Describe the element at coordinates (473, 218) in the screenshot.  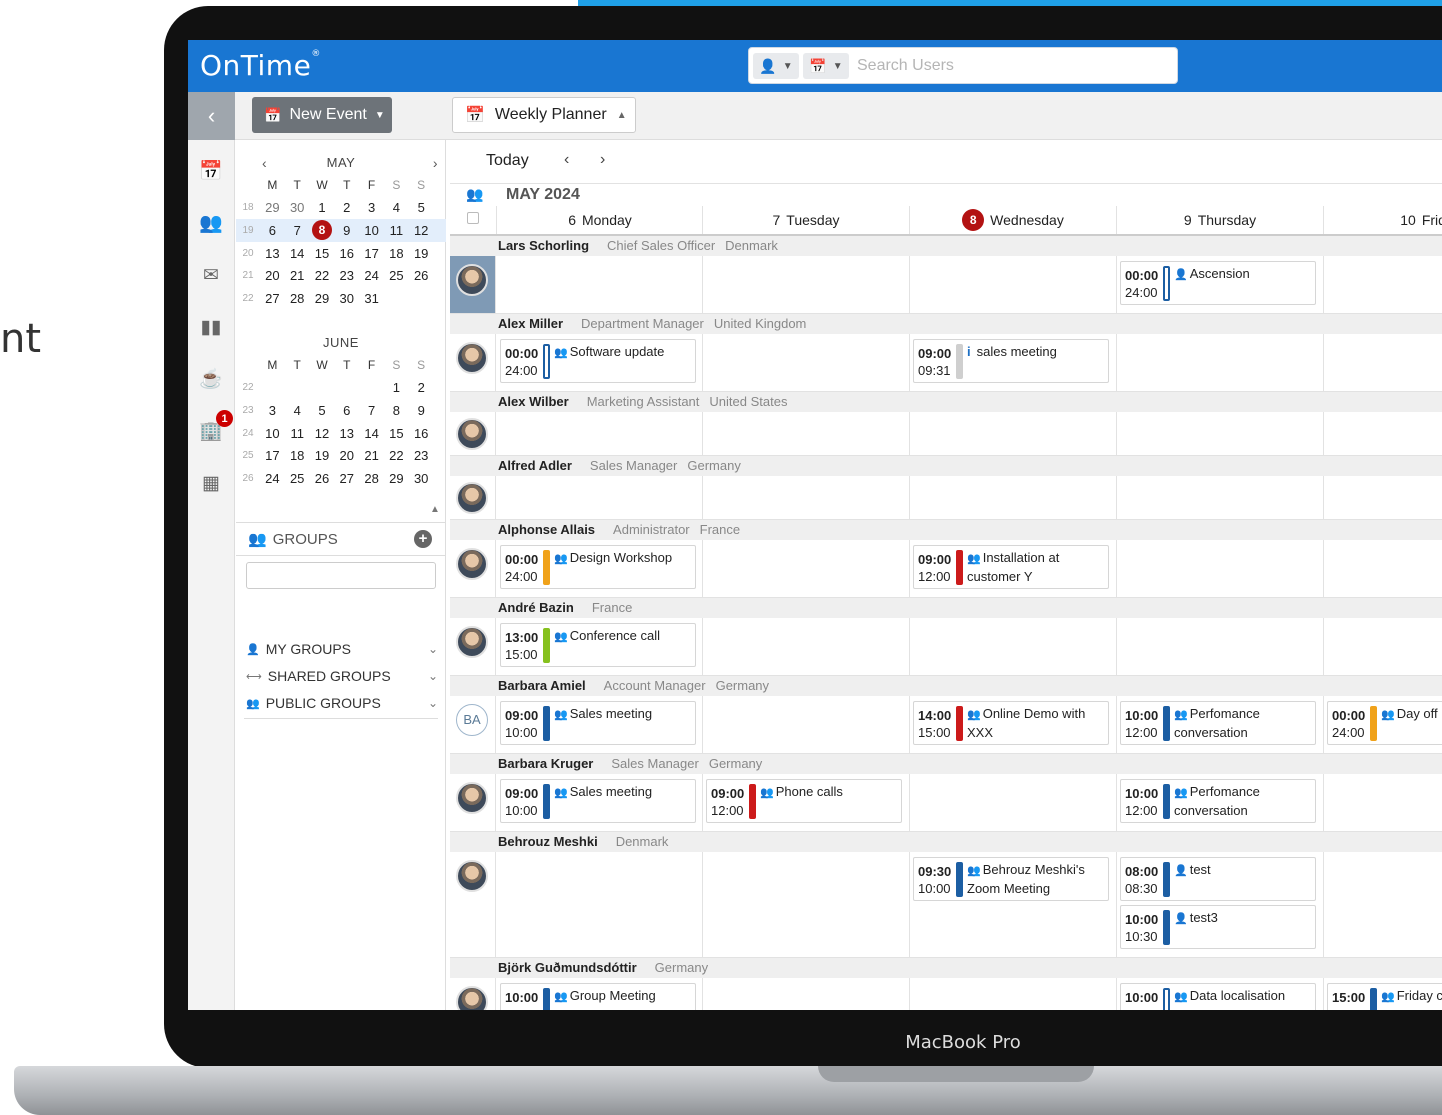
I see `select-all-checkbox` at that location.